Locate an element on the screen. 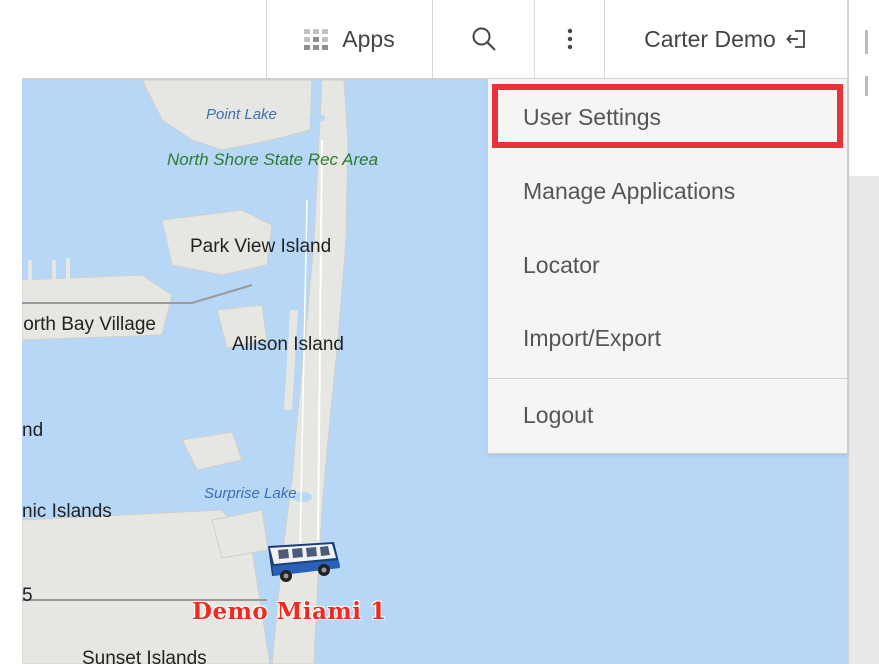  user-menu-button: Carter Demo is located at coordinates (726, 39).